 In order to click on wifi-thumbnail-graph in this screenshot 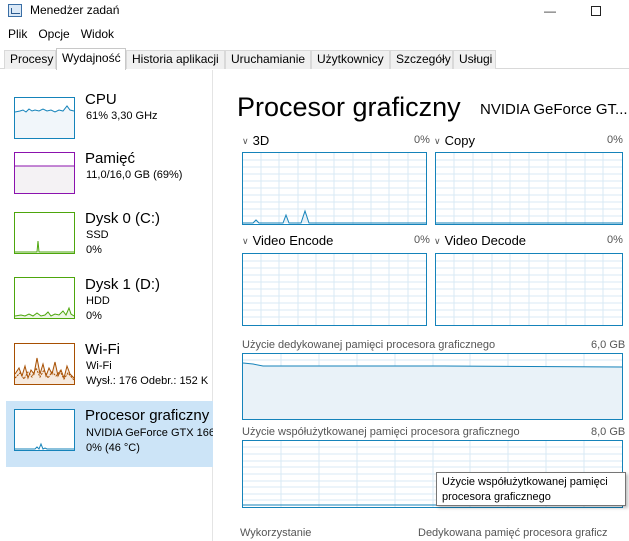, I will do `click(44, 364)`.